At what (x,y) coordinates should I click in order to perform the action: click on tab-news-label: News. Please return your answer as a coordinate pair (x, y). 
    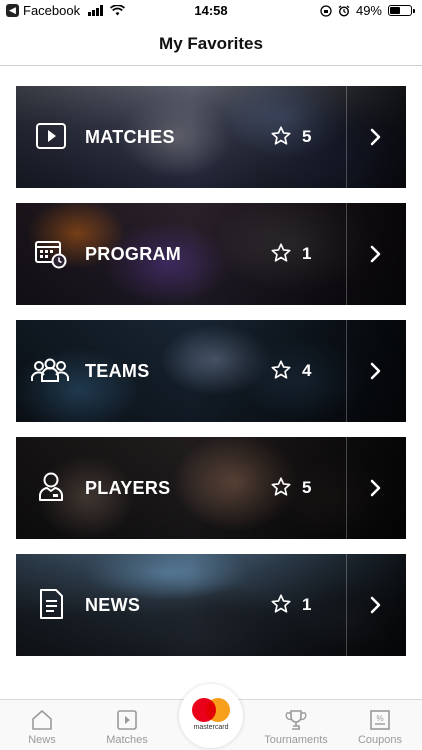
    Looking at the image, I should click on (42, 740).